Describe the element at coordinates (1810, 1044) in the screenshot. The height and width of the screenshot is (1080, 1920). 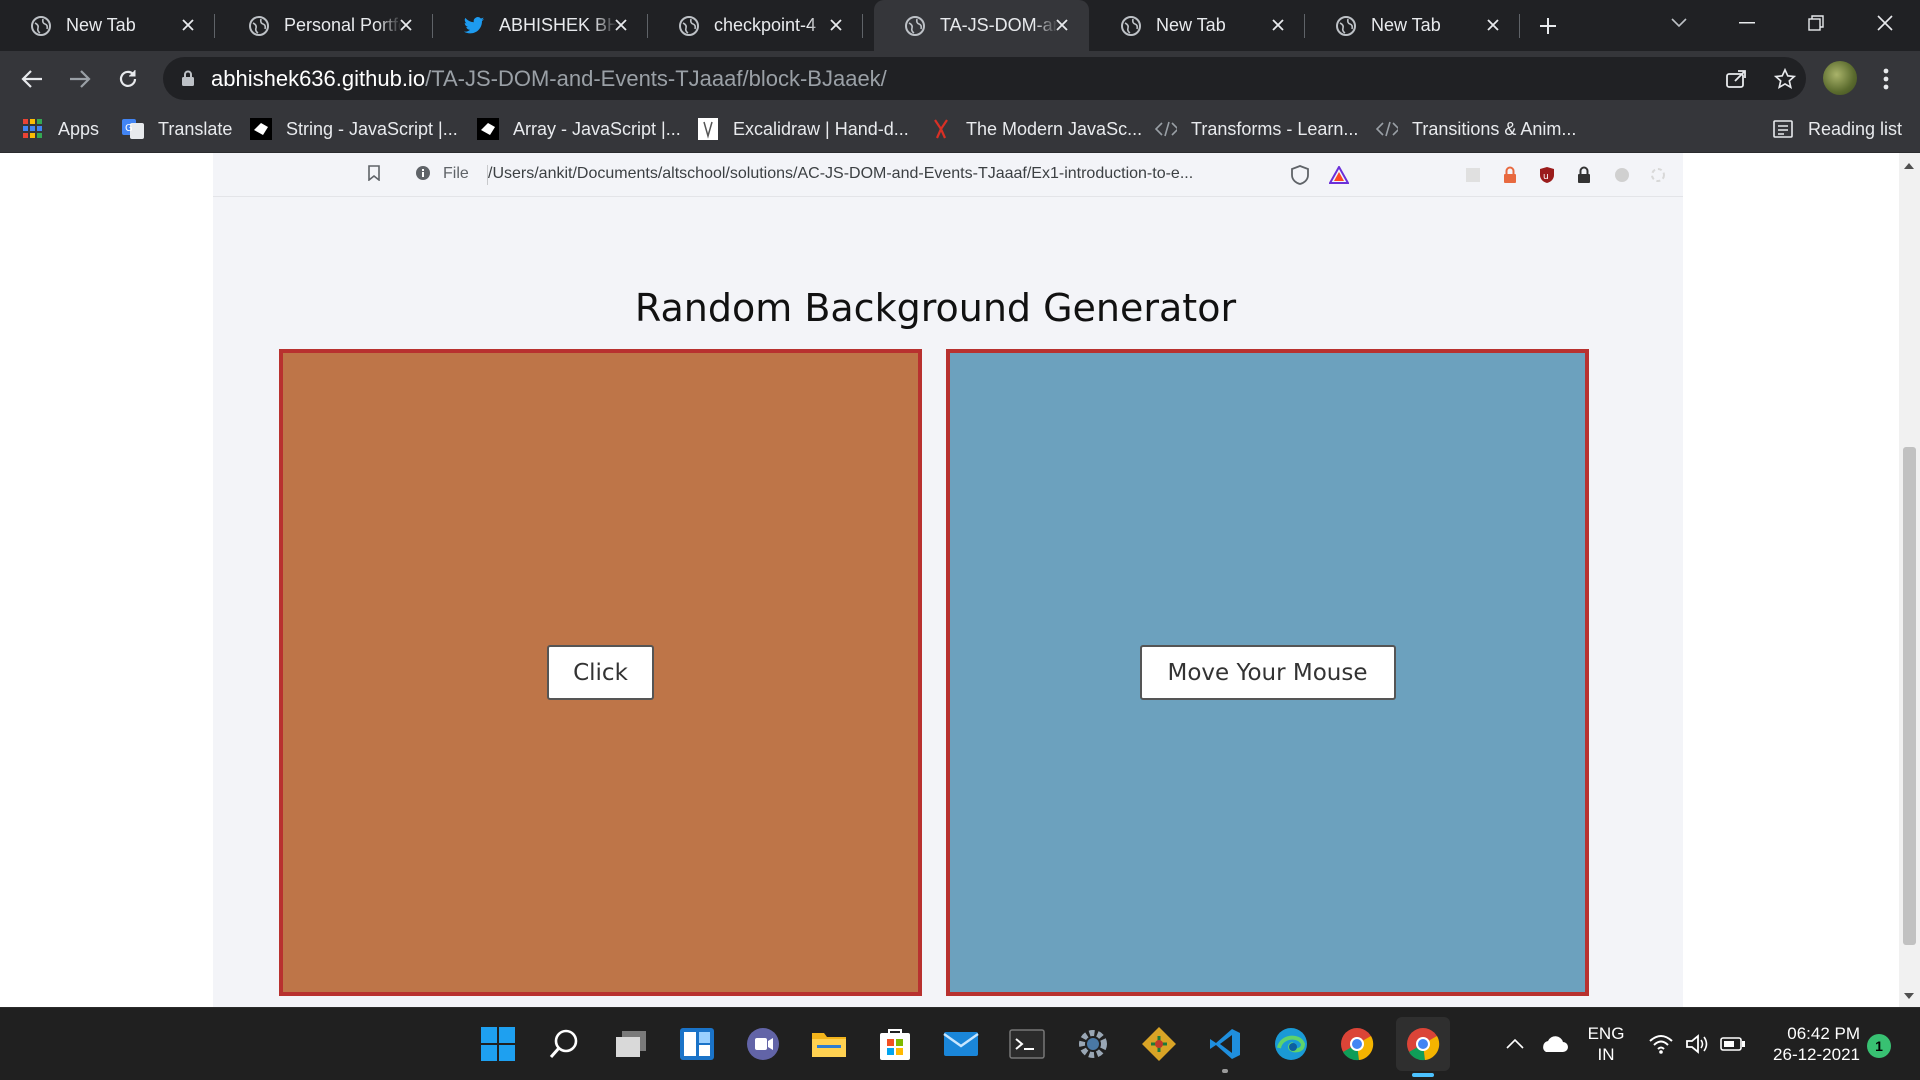
I see `system-clock: 06:42 PM 26-12-2021` at that location.